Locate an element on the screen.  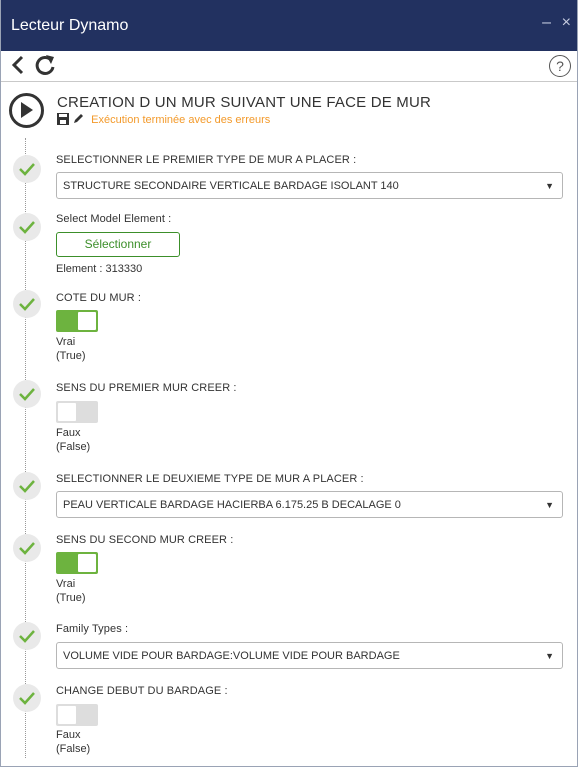
status-row: Exécution terminée avec des erreurs is located at coordinates (163, 121).